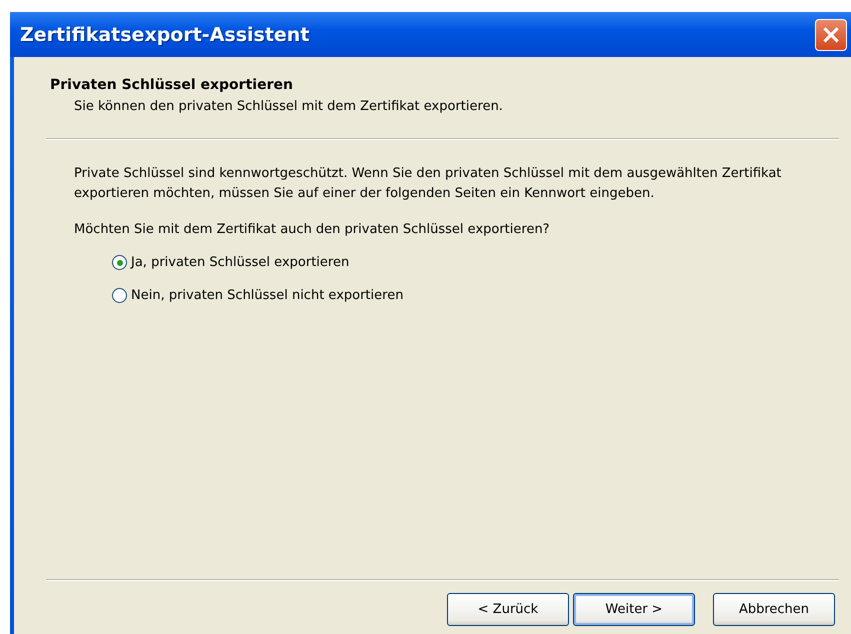 The width and height of the screenshot is (851, 634). I want to click on page-subtitle: Sie können den privaten Schlüssel mit dem Zertifikat exportieren., so click(288, 106).